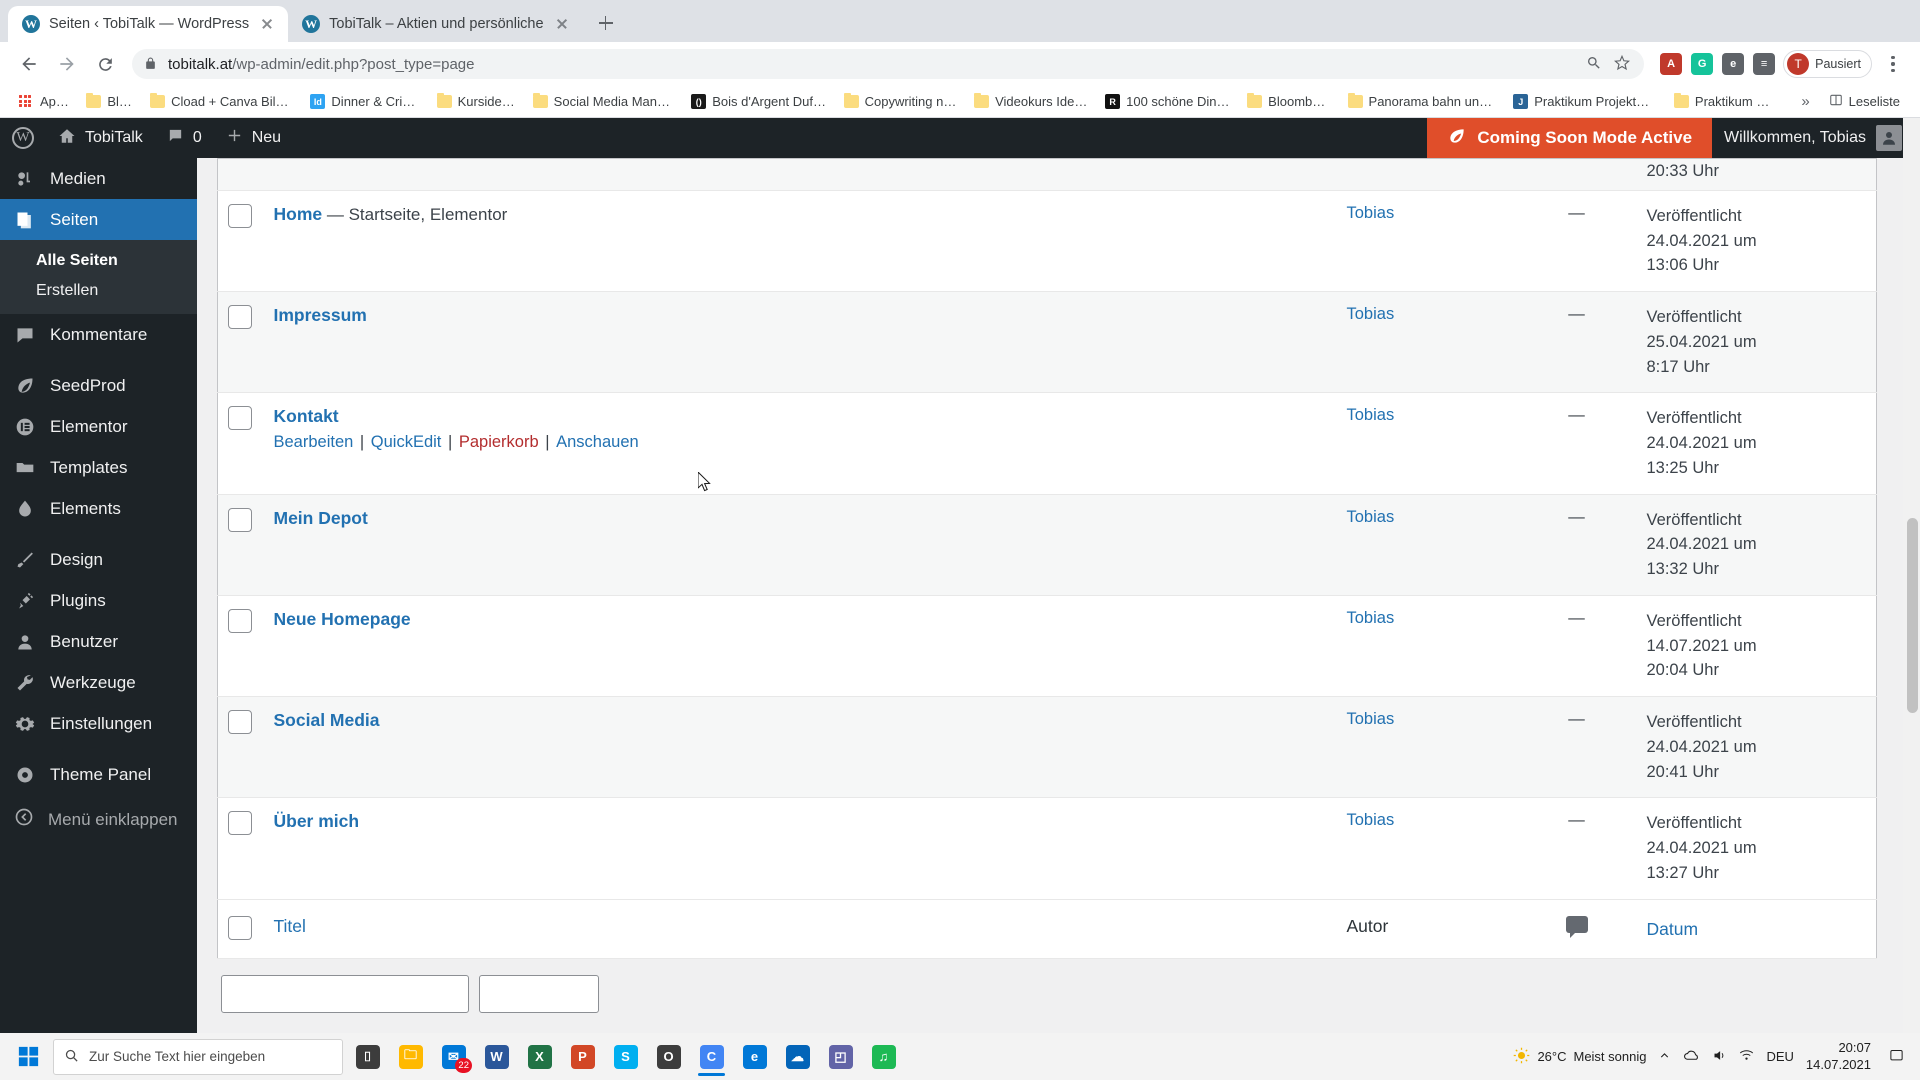  Describe the element at coordinates (105, 64) in the screenshot. I see `reload-icon` at that location.